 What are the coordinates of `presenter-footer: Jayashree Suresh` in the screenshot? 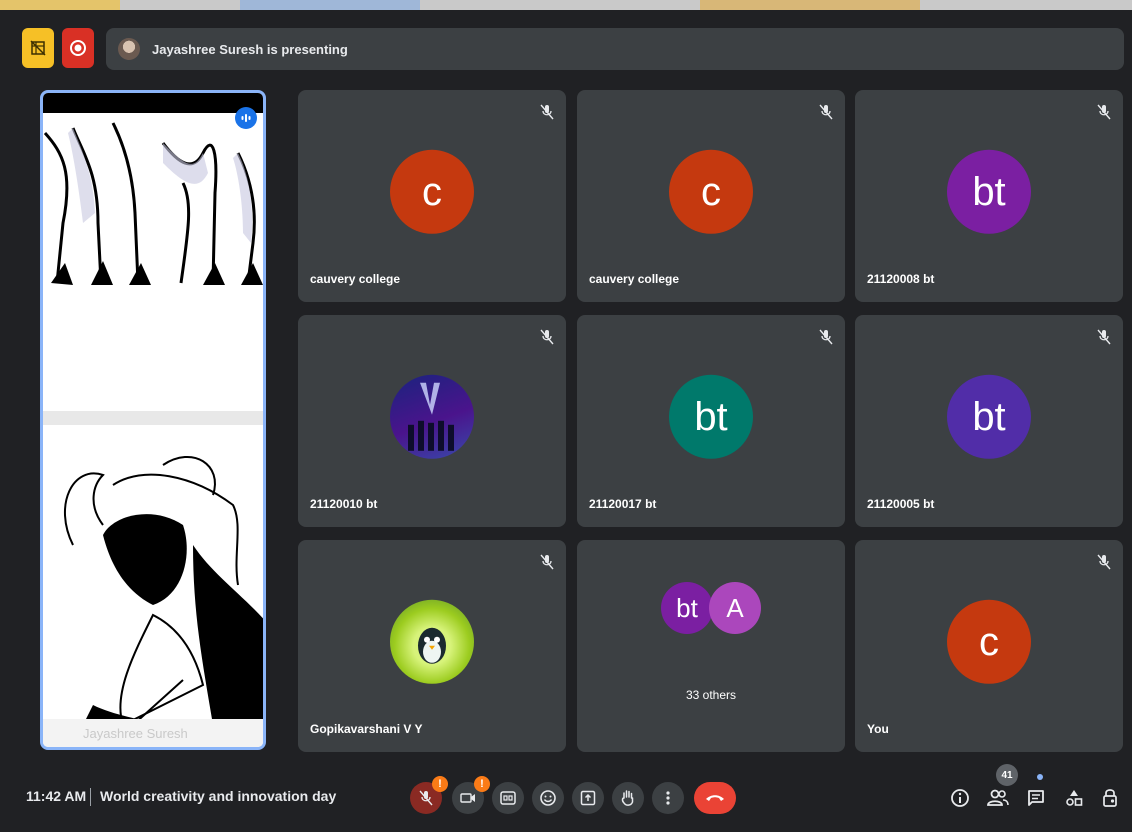 It's located at (153, 733).